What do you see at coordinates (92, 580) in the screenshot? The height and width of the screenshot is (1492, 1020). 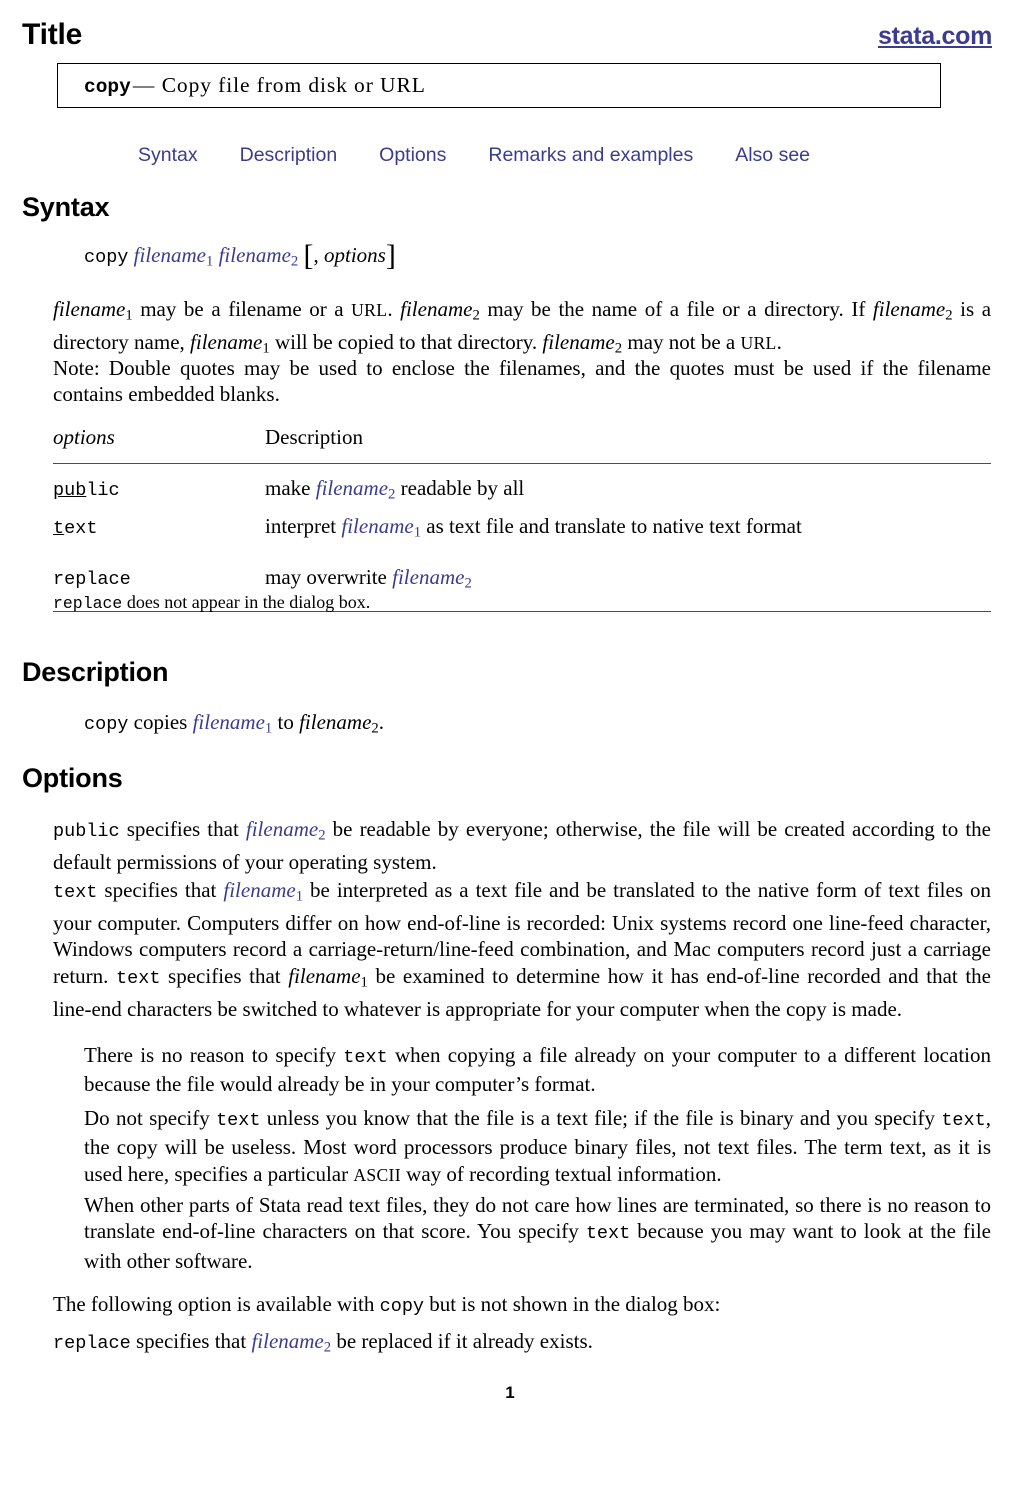 I see `option-name-replace: replace` at bounding box center [92, 580].